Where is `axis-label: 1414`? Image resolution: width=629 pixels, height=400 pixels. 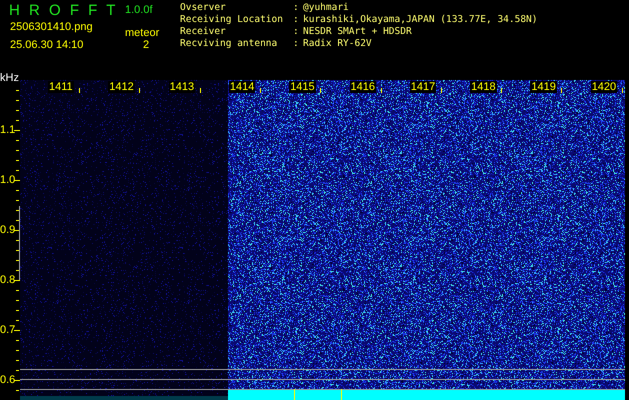
axis-label: 1414 is located at coordinates (242, 87).